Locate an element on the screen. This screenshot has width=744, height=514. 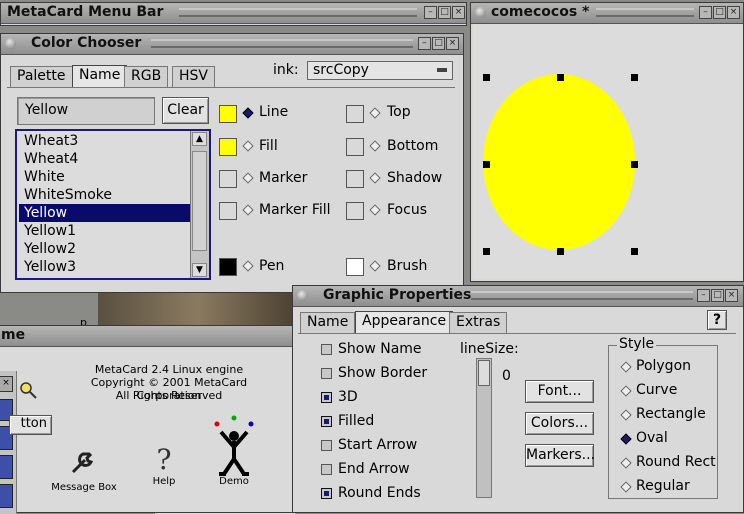
tab-hsv: HSV is located at coordinates (193, 76).